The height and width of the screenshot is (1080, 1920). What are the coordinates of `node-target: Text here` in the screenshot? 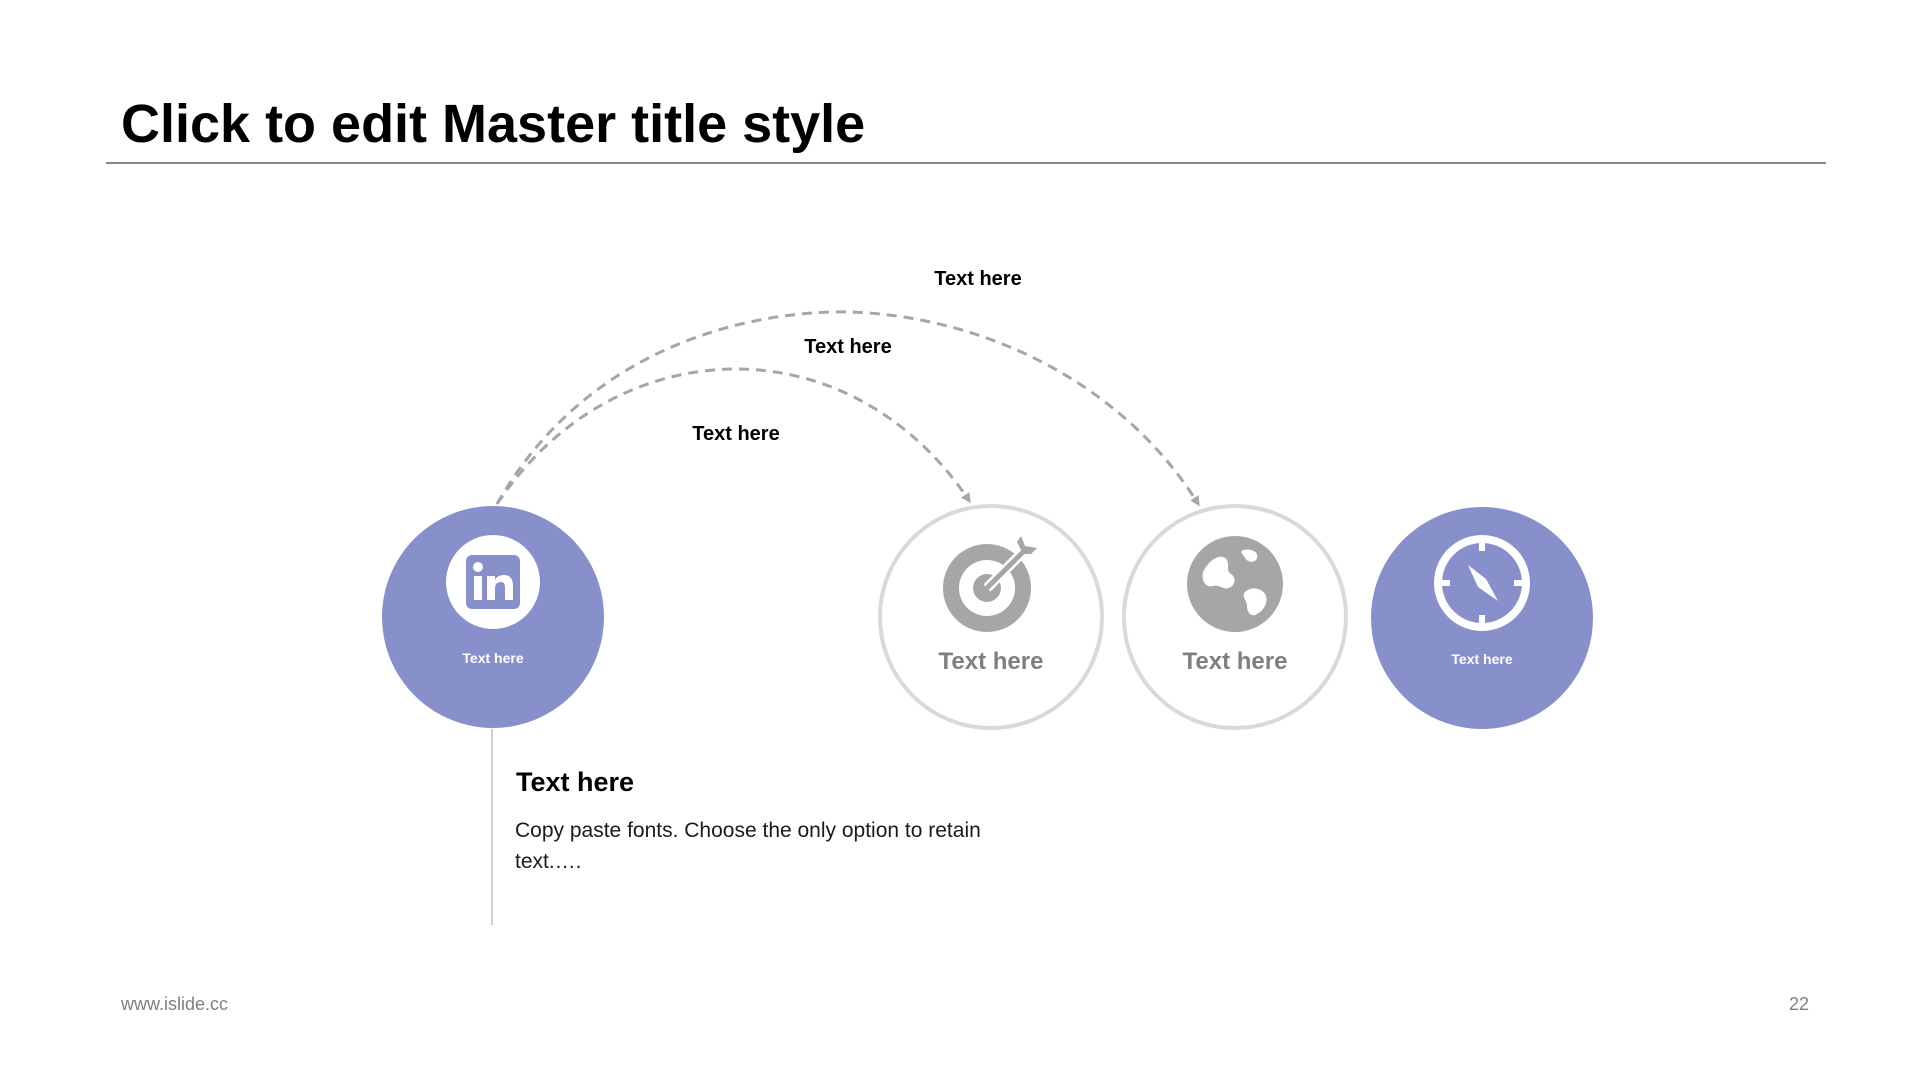 It's located at (991, 617).